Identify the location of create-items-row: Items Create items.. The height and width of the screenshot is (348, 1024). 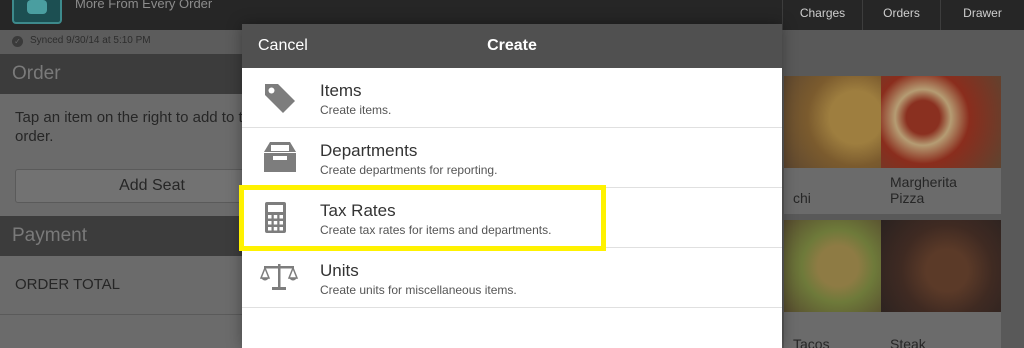
(512, 98).